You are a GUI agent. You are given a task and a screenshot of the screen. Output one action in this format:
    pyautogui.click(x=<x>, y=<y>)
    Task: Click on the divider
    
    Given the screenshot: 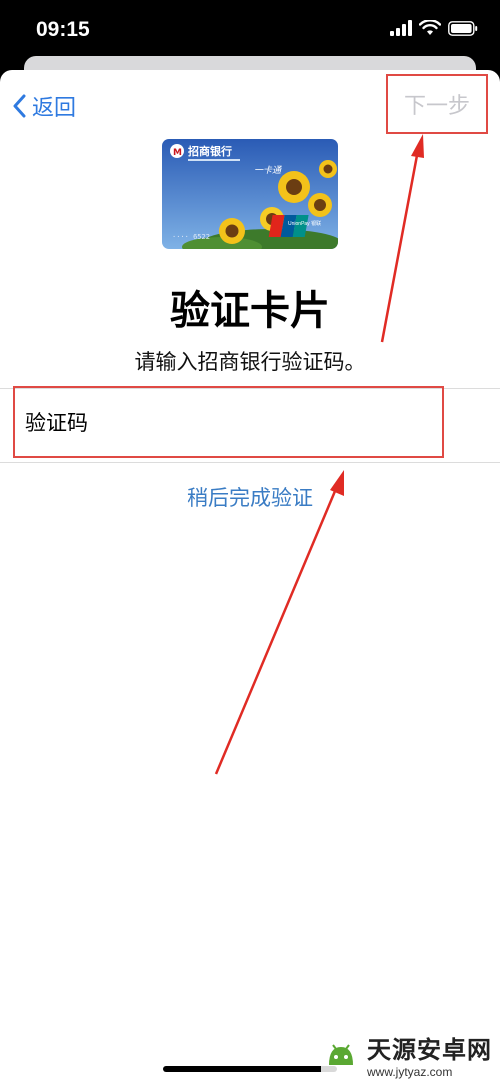 What is the action you would take?
    pyautogui.click(x=250, y=462)
    